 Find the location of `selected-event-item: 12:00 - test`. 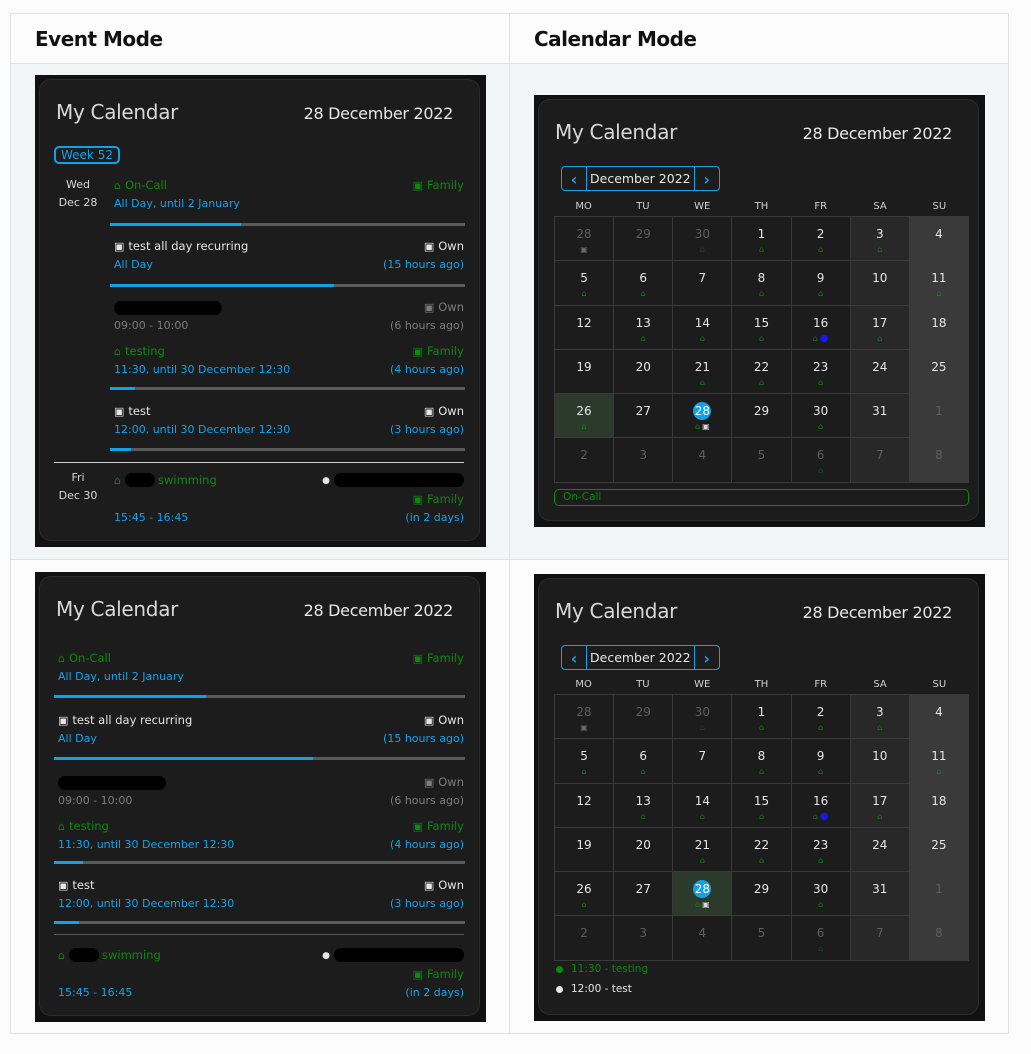

selected-event-item: 12:00 - test is located at coordinates (602, 989).